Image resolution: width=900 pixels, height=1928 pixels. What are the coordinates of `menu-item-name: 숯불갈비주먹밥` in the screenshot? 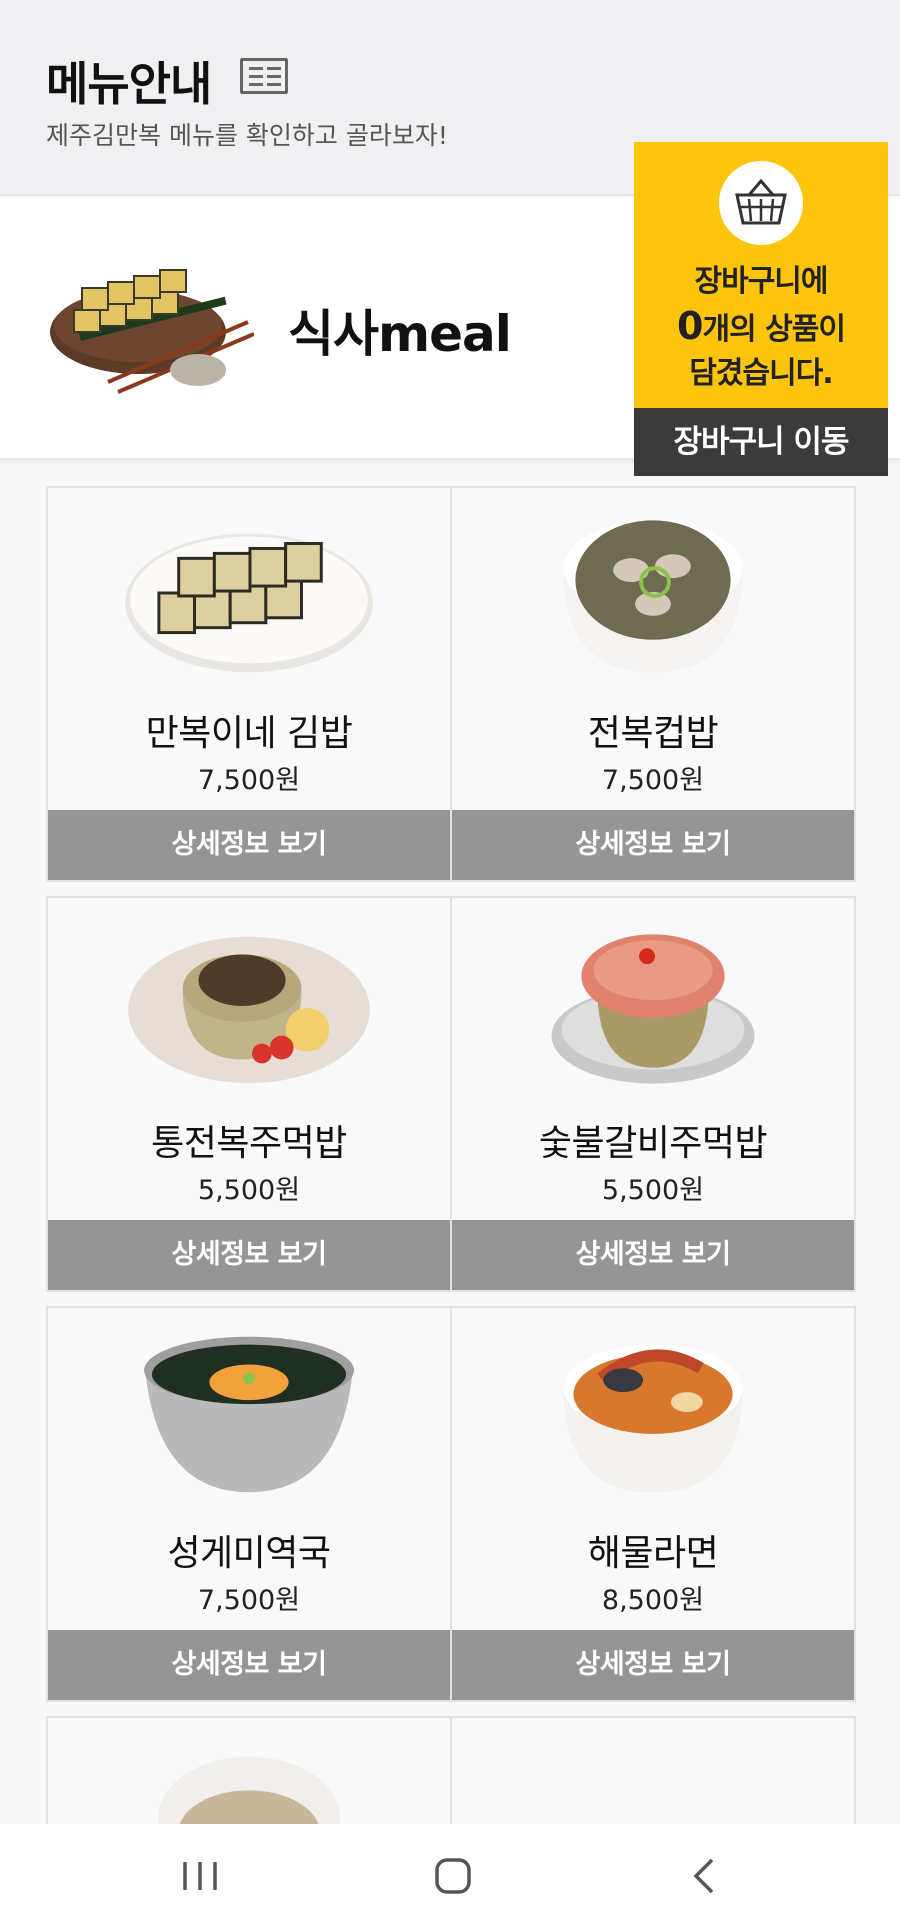 It's located at (653, 1143).